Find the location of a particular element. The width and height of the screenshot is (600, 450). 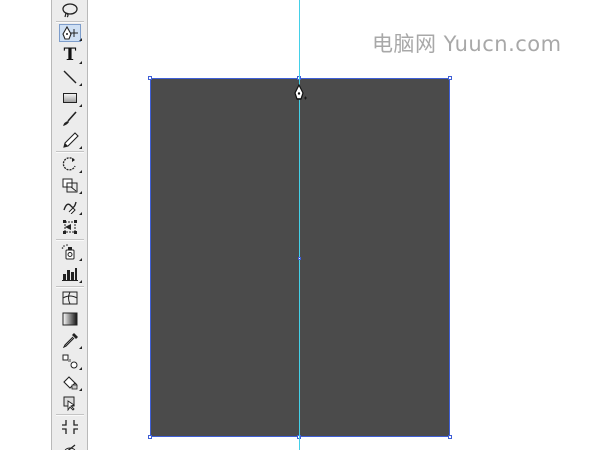

lasso-tool-icon is located at coordinates (70, 10).